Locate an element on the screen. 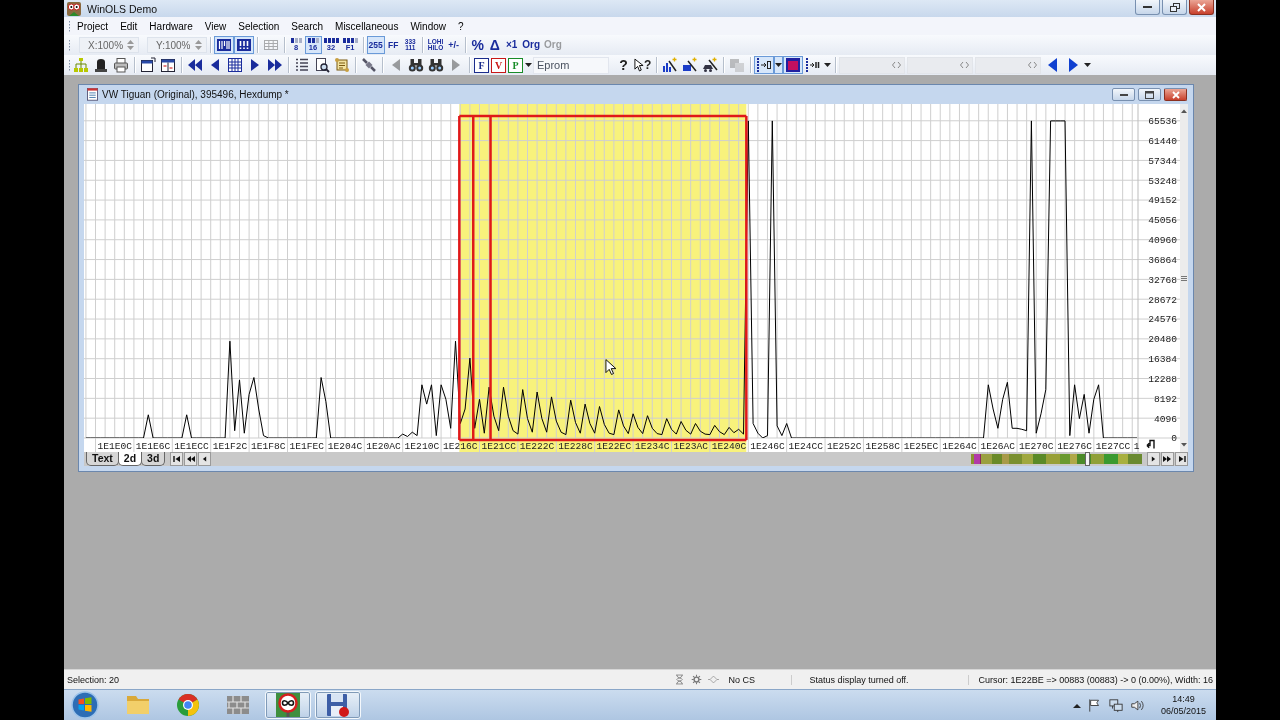 This screenshot has width=1280, height=720. context-help-button: ? is located at coordinates (643, 65).